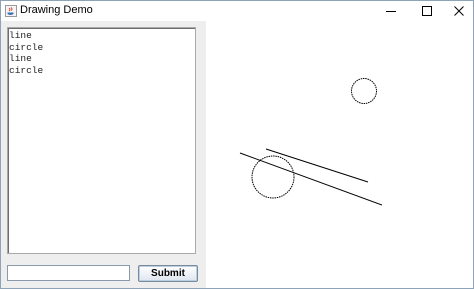 This screenshot has width=474, height=289. Describe the element at coordinates (311, 142) in the screenshot. I see `drawing-surface` at that location.